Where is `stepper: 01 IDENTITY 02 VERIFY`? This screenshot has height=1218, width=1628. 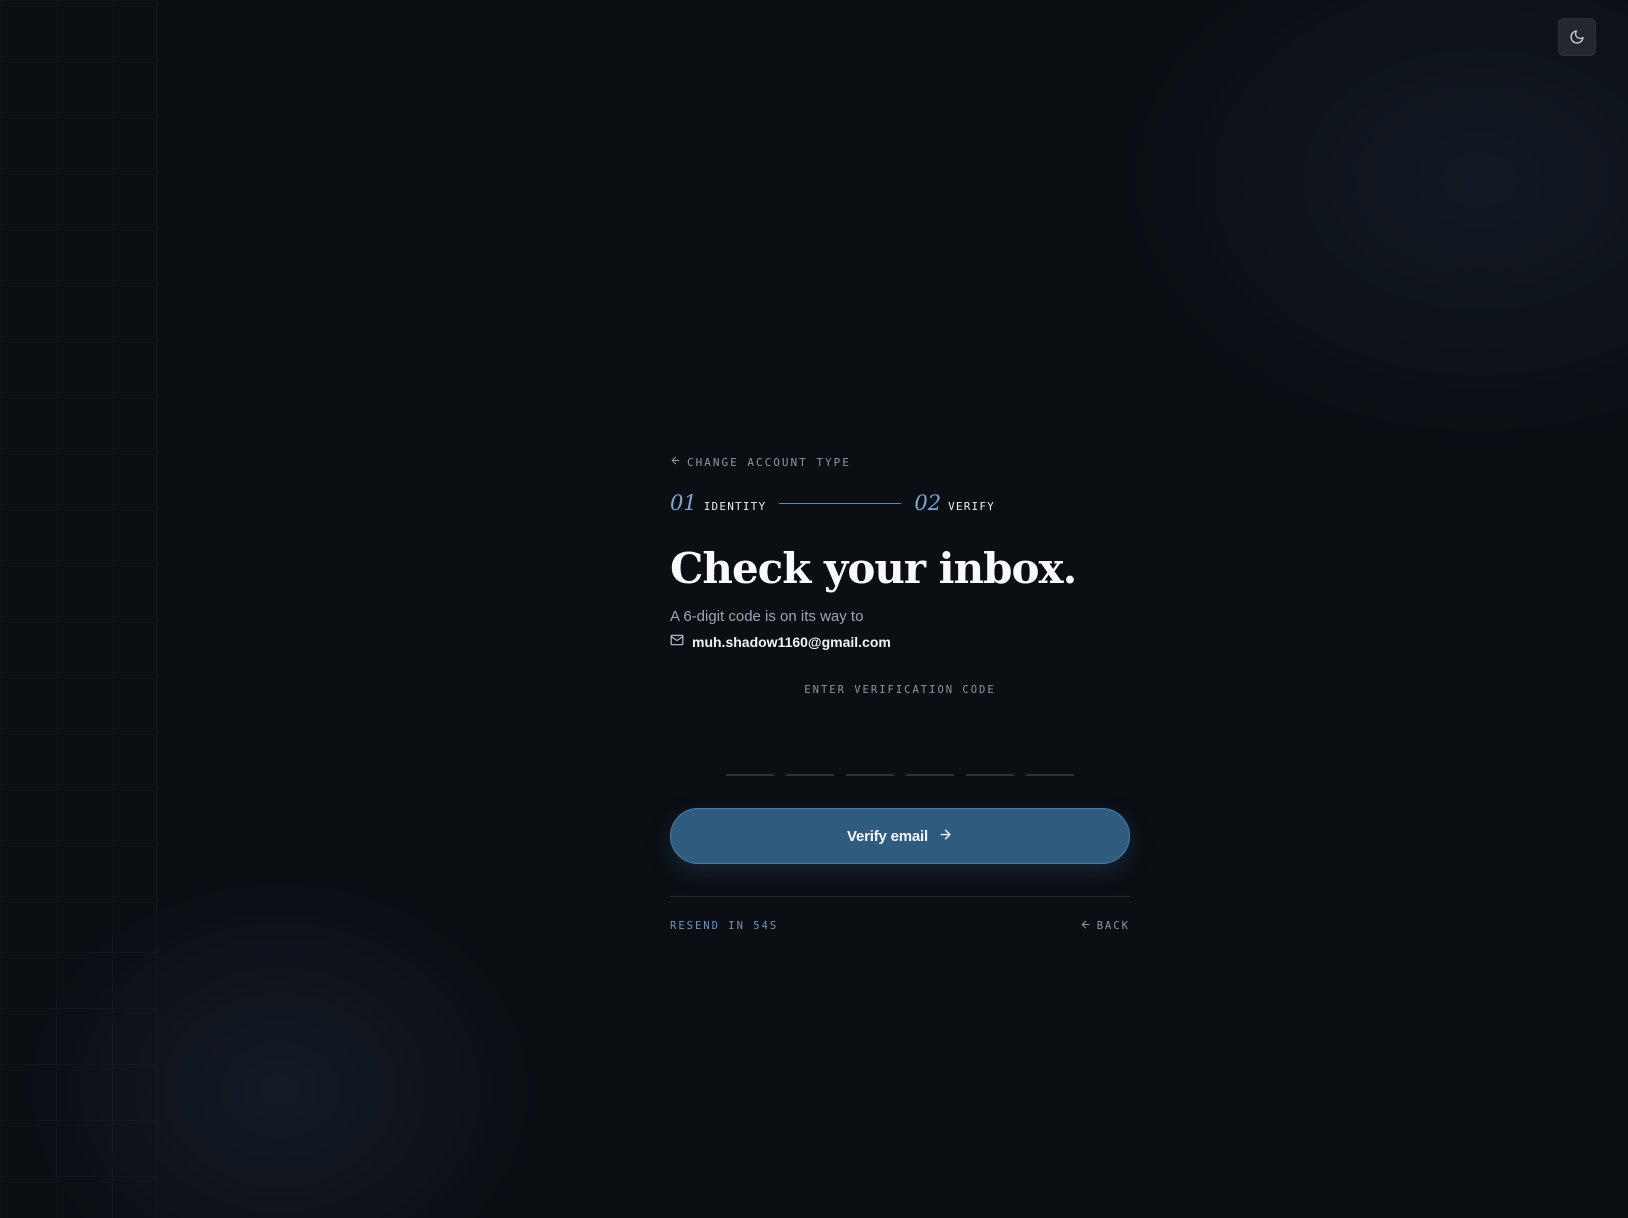
stepper: 01 IDENTITY 02 VERIFY is located at coordinates (900, 503).